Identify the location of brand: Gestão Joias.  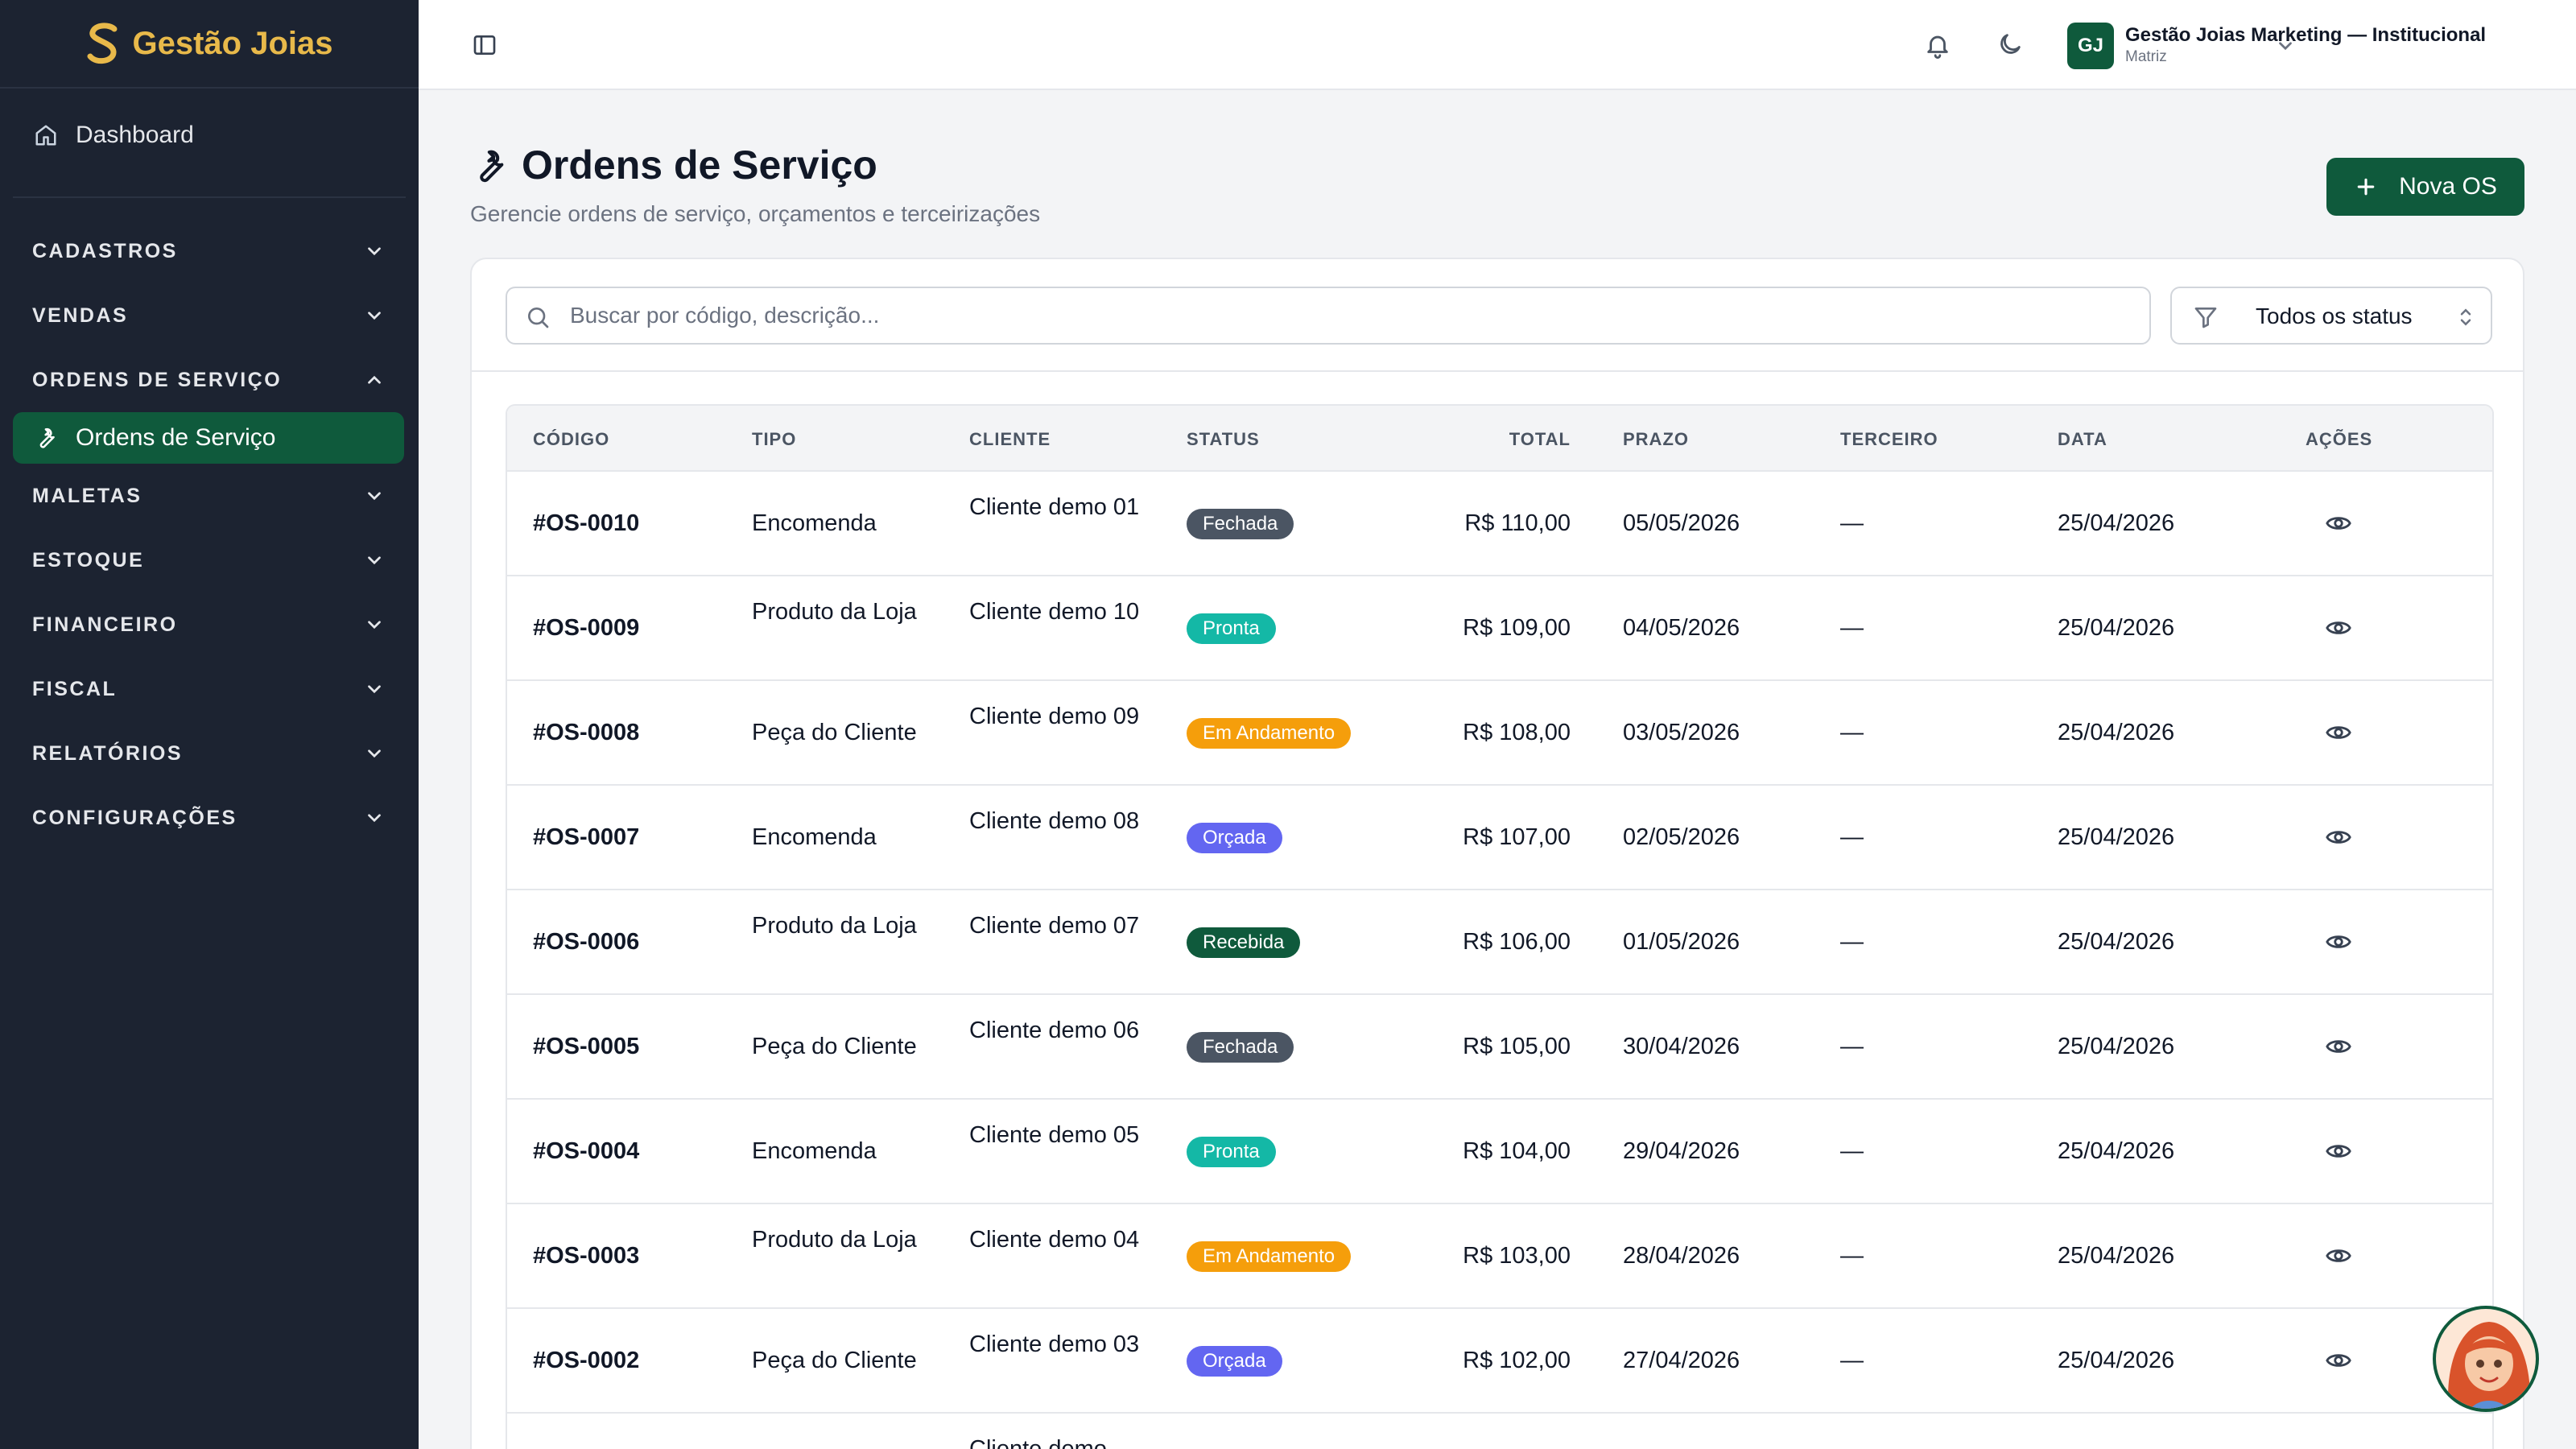
(209, 44).